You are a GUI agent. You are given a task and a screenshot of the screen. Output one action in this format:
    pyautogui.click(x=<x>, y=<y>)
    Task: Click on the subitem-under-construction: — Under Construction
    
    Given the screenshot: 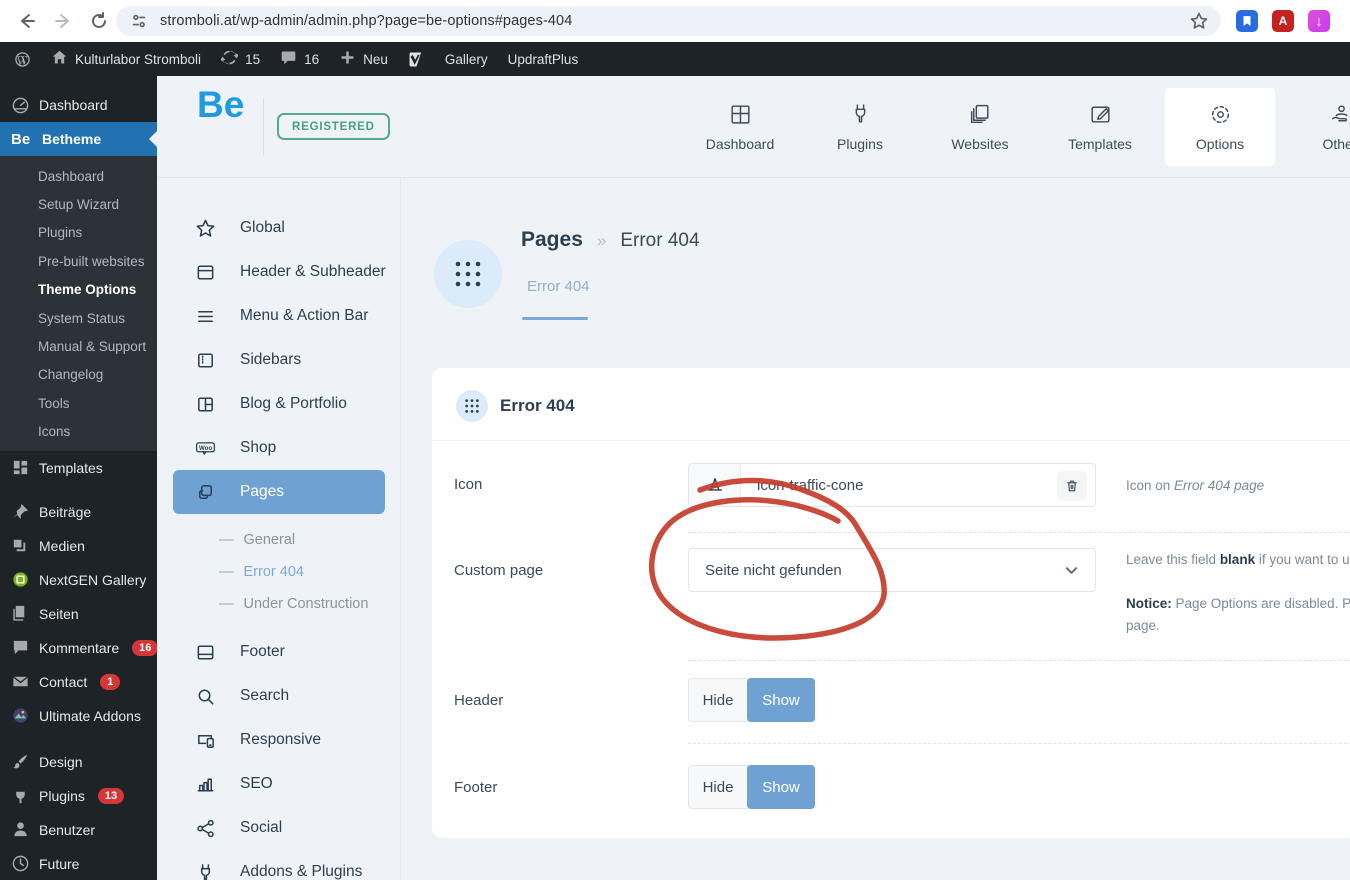 What is the action you would take?
    pyautogui.click(x=293, y=604)
    